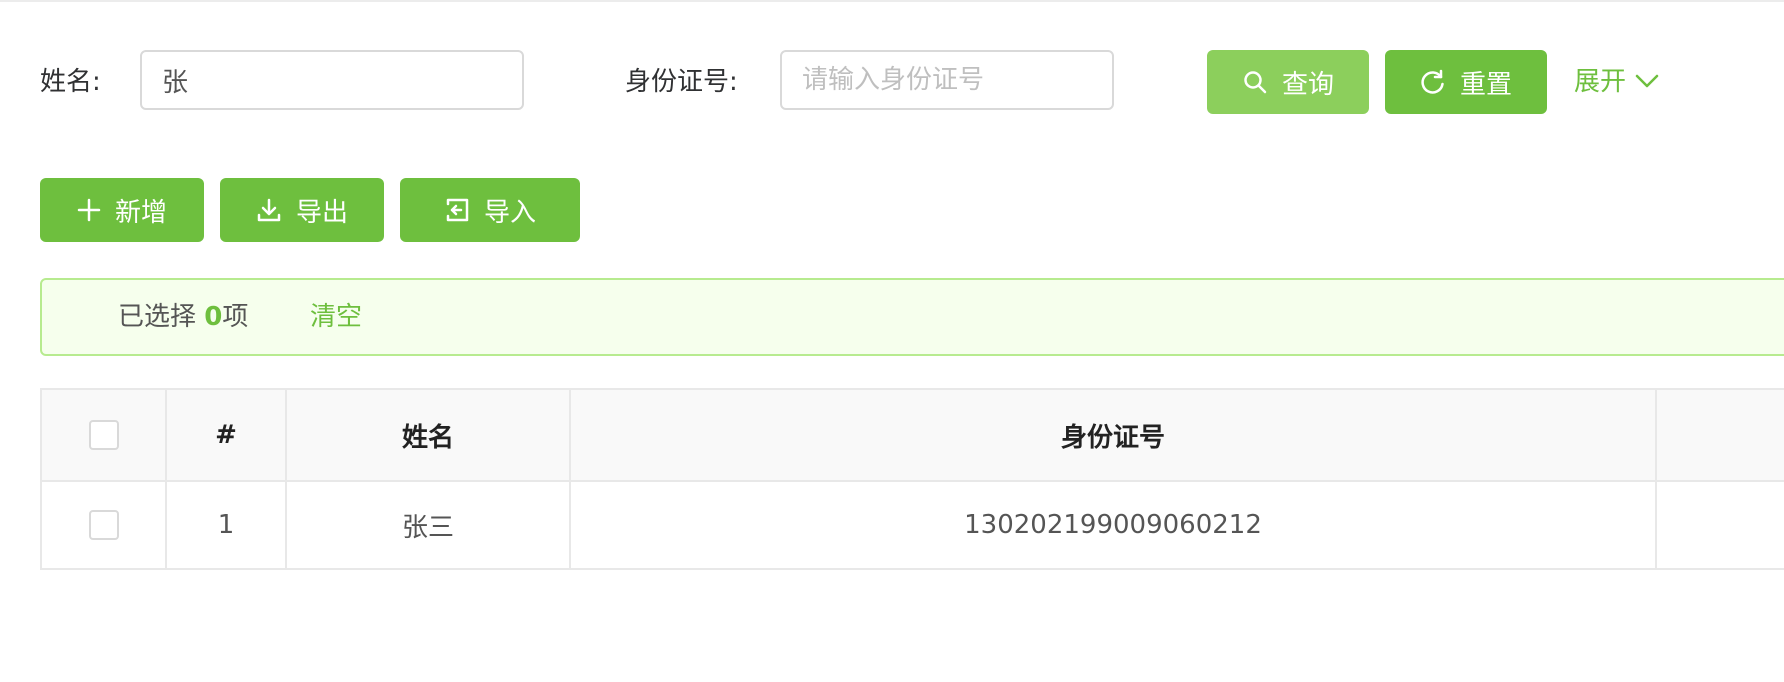  What do you see at coordinates (1255, 82) in the screenshot?
I see `search-icon` at bounding box center [1255, 82].